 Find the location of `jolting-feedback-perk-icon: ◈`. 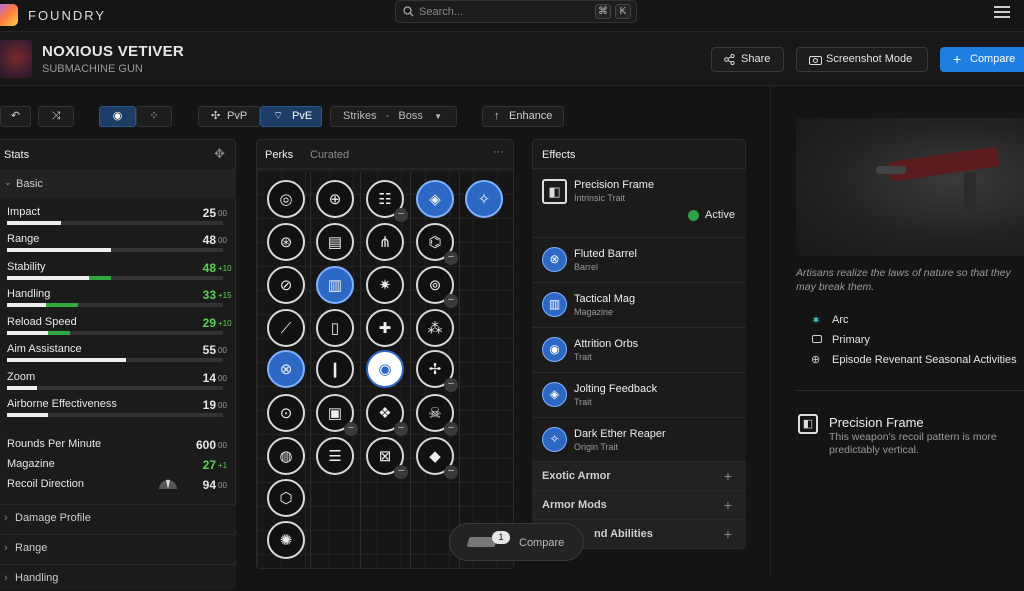

jolting-feedback-perk-icon: ◈ is located at coordinates (435, 199).